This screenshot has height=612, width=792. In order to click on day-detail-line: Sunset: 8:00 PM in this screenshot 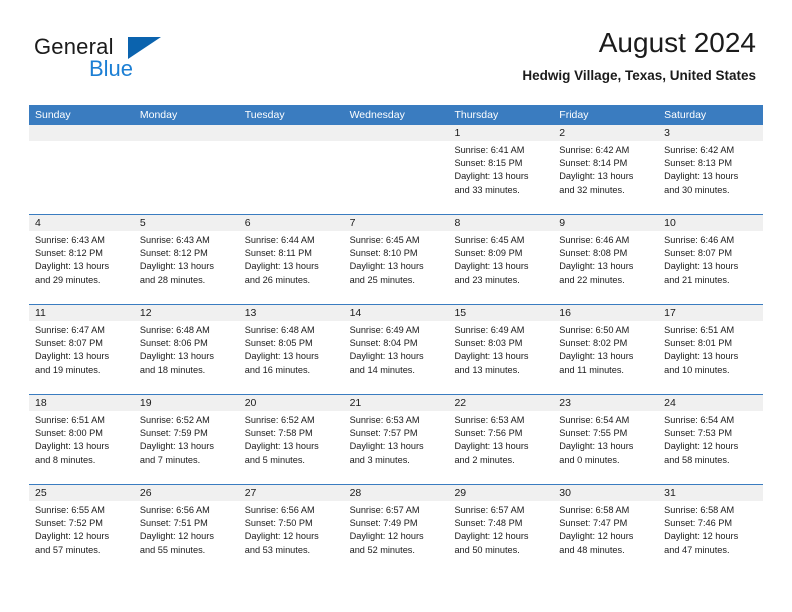, I will do `click(69, 433)`.